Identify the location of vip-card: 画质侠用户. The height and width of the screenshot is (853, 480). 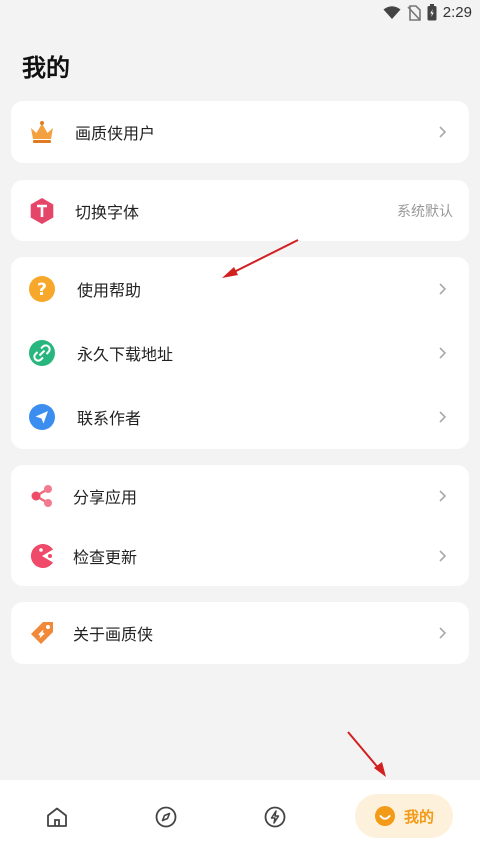
(240, 132).